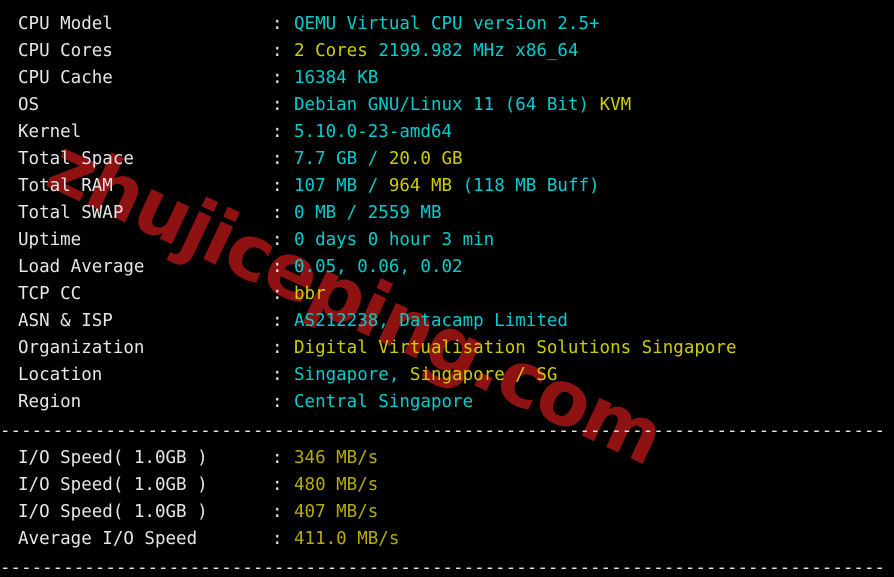 The image size is (894, 577). Describe the element at coordinates (425, 159) in the screenshot. I see `system-info-value-segment: 20.0 GB` at that location.